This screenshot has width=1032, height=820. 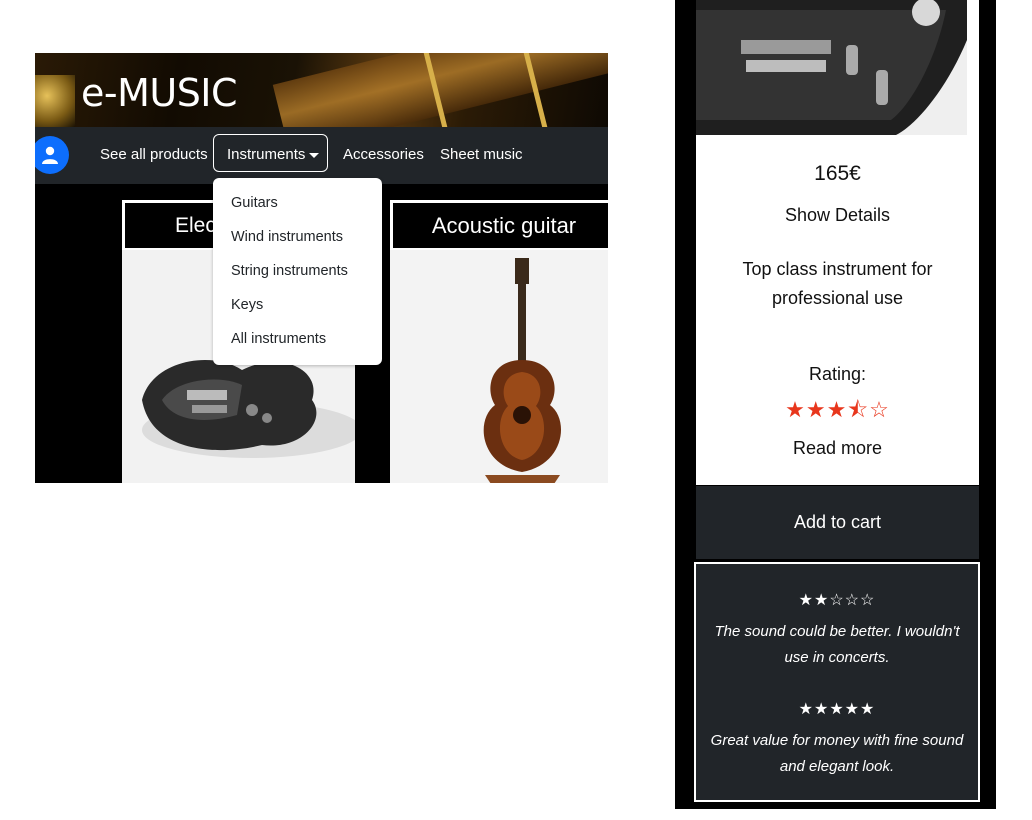 I want to click on dropdown-item-wind-instruments: Wind instruments, so click(x=287, y=237).